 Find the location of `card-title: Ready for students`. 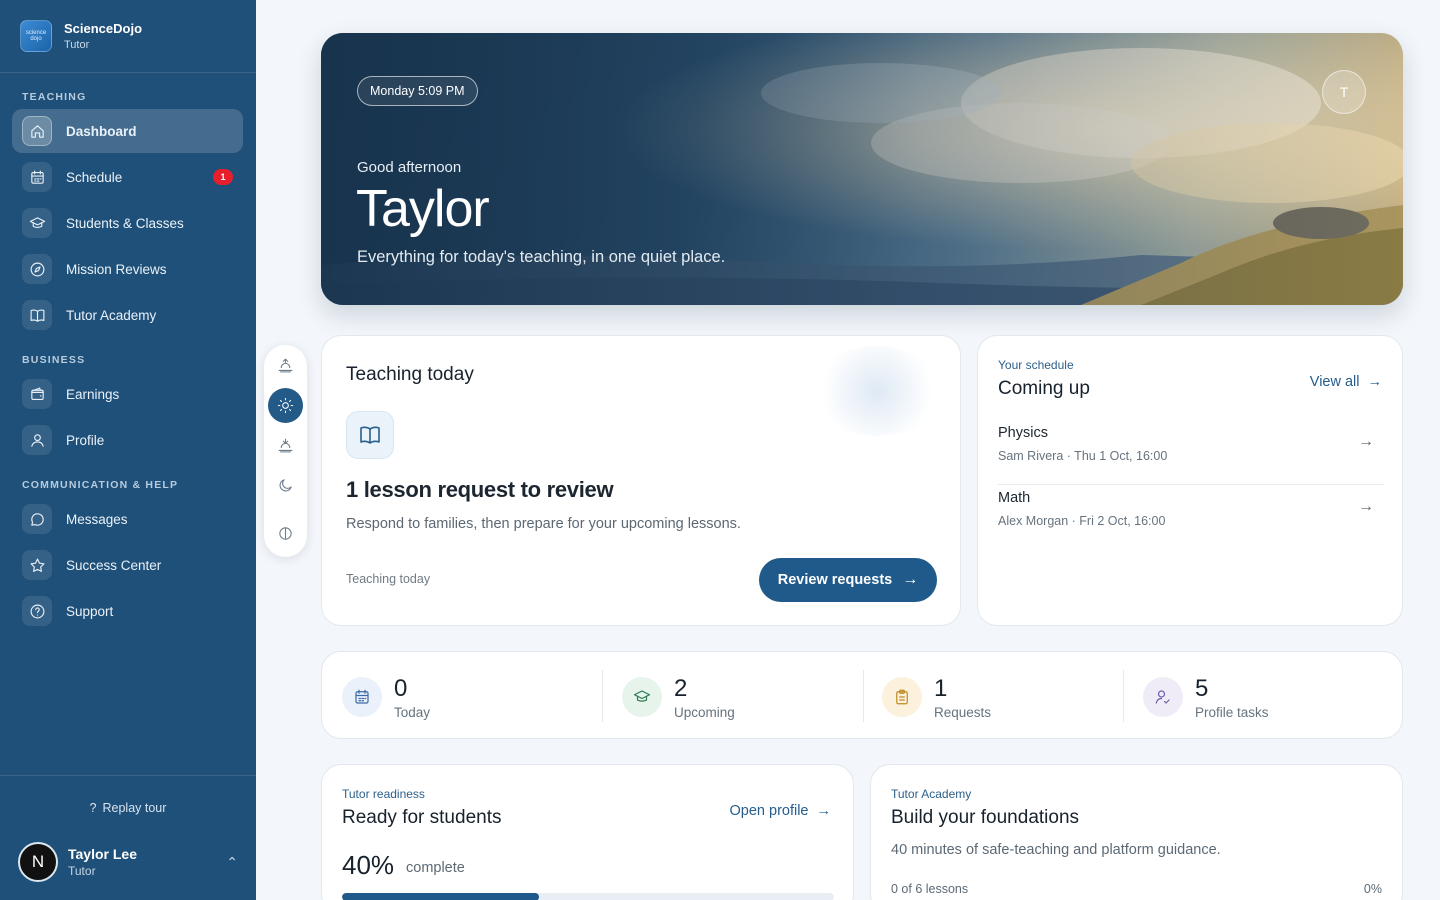

card-title: Ready for students is located at coordinates (422, 817).